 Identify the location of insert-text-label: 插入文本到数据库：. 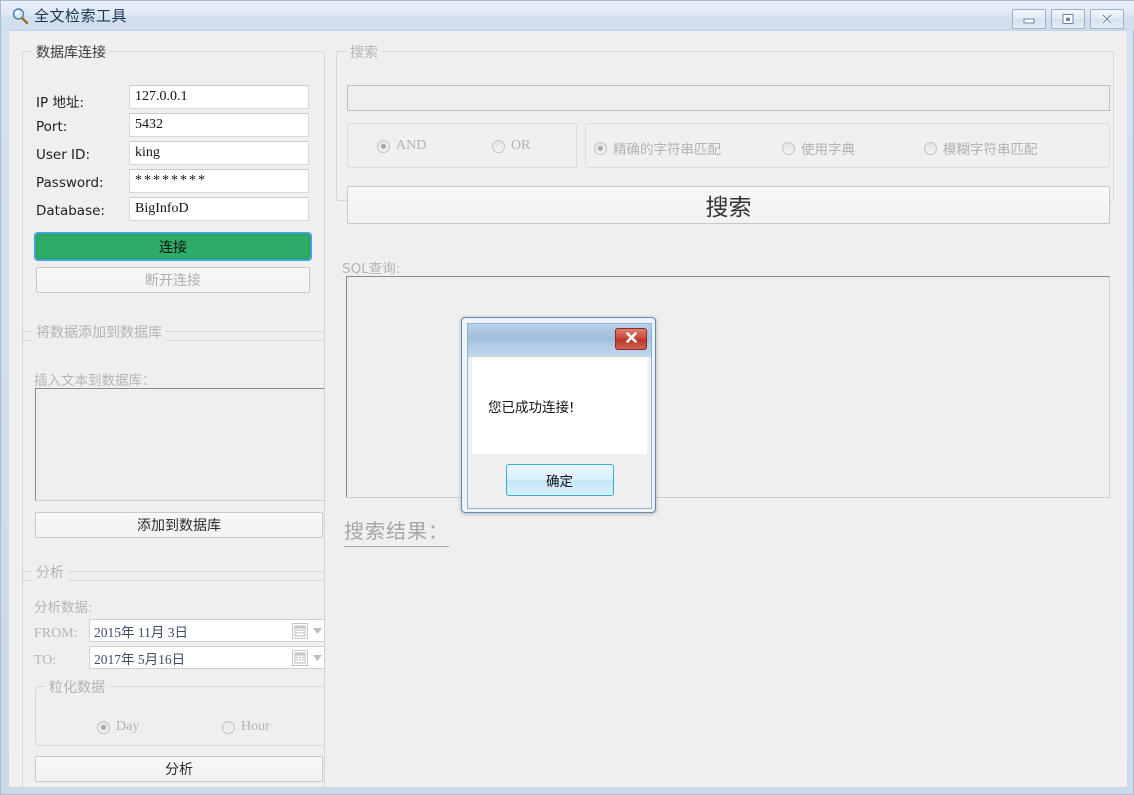
(95, 381).